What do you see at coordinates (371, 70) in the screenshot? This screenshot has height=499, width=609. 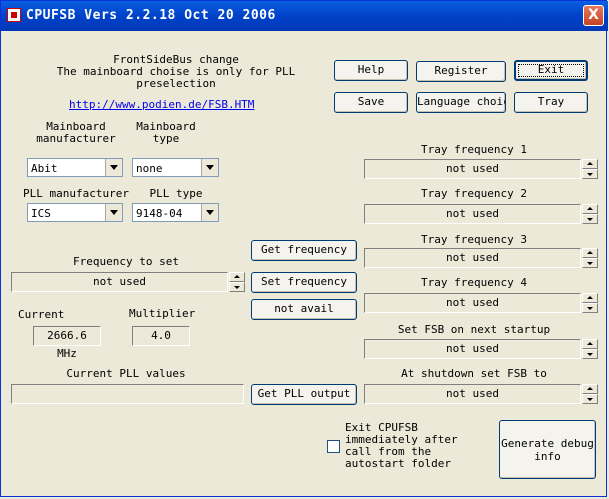 I see `help-button: Help` at bounding box center [371, 70].